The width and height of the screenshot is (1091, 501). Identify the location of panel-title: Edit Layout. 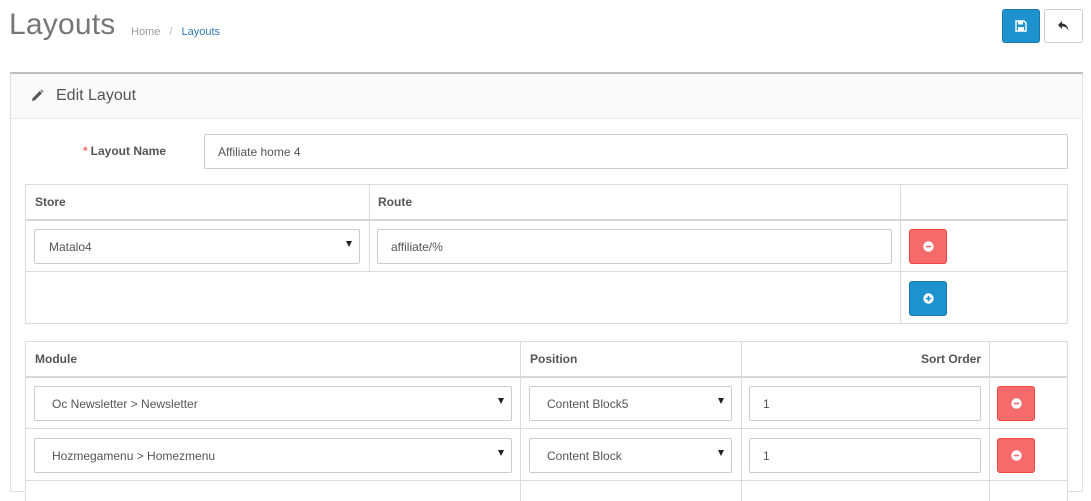
(96, 95).